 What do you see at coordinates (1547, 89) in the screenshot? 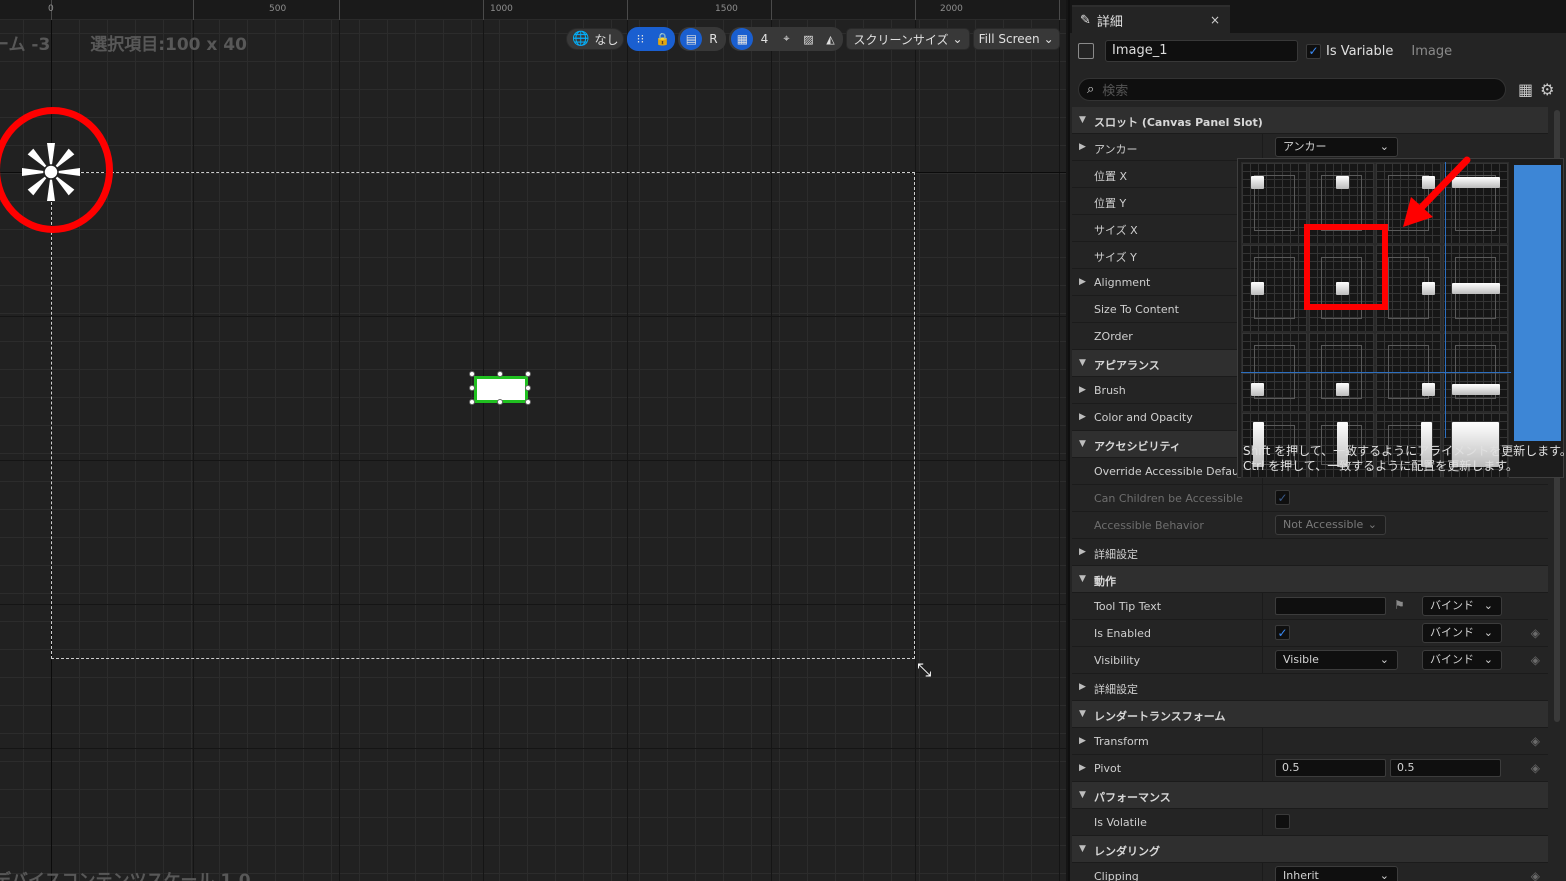
I see `gear-icon: ⚙` at bounding box center [1547, 89].